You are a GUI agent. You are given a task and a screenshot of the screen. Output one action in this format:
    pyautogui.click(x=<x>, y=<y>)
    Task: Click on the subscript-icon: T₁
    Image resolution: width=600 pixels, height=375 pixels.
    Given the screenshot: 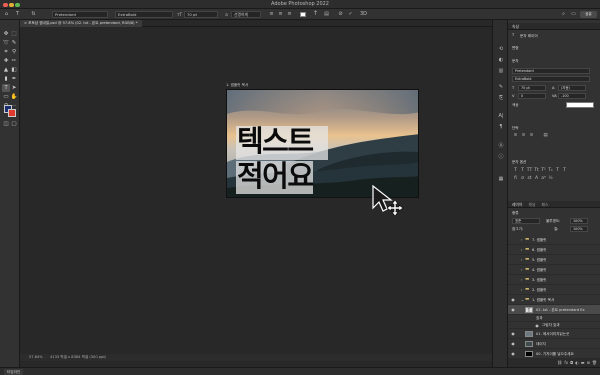 What is the action you would take?
    pyautogui.click(x=550, y=170)
    